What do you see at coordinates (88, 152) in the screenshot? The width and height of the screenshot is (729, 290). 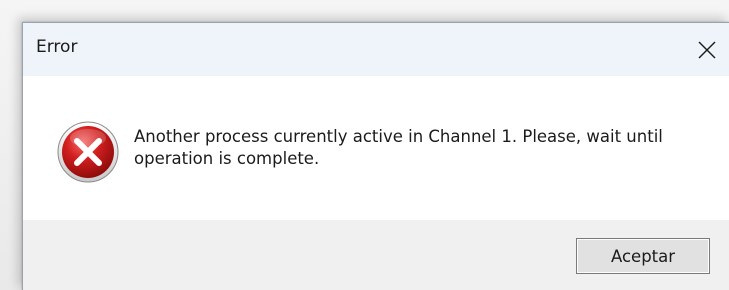 I see `error-icon` at bounding box center [88, 152].